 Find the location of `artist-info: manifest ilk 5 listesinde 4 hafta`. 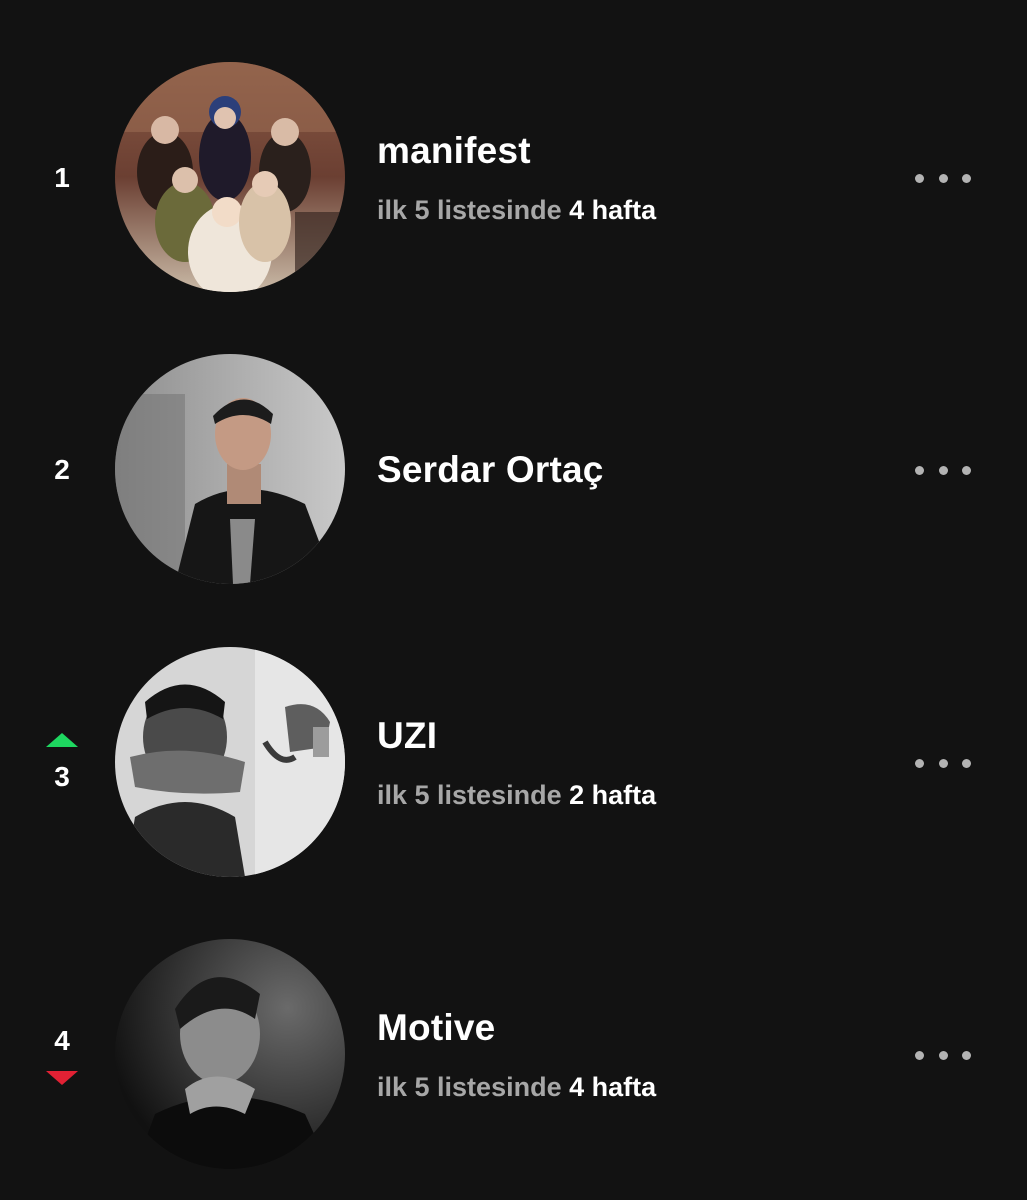

artist-info: manifest ilk 5 listesinde 4 hafta is located at coordinates (516, 178).